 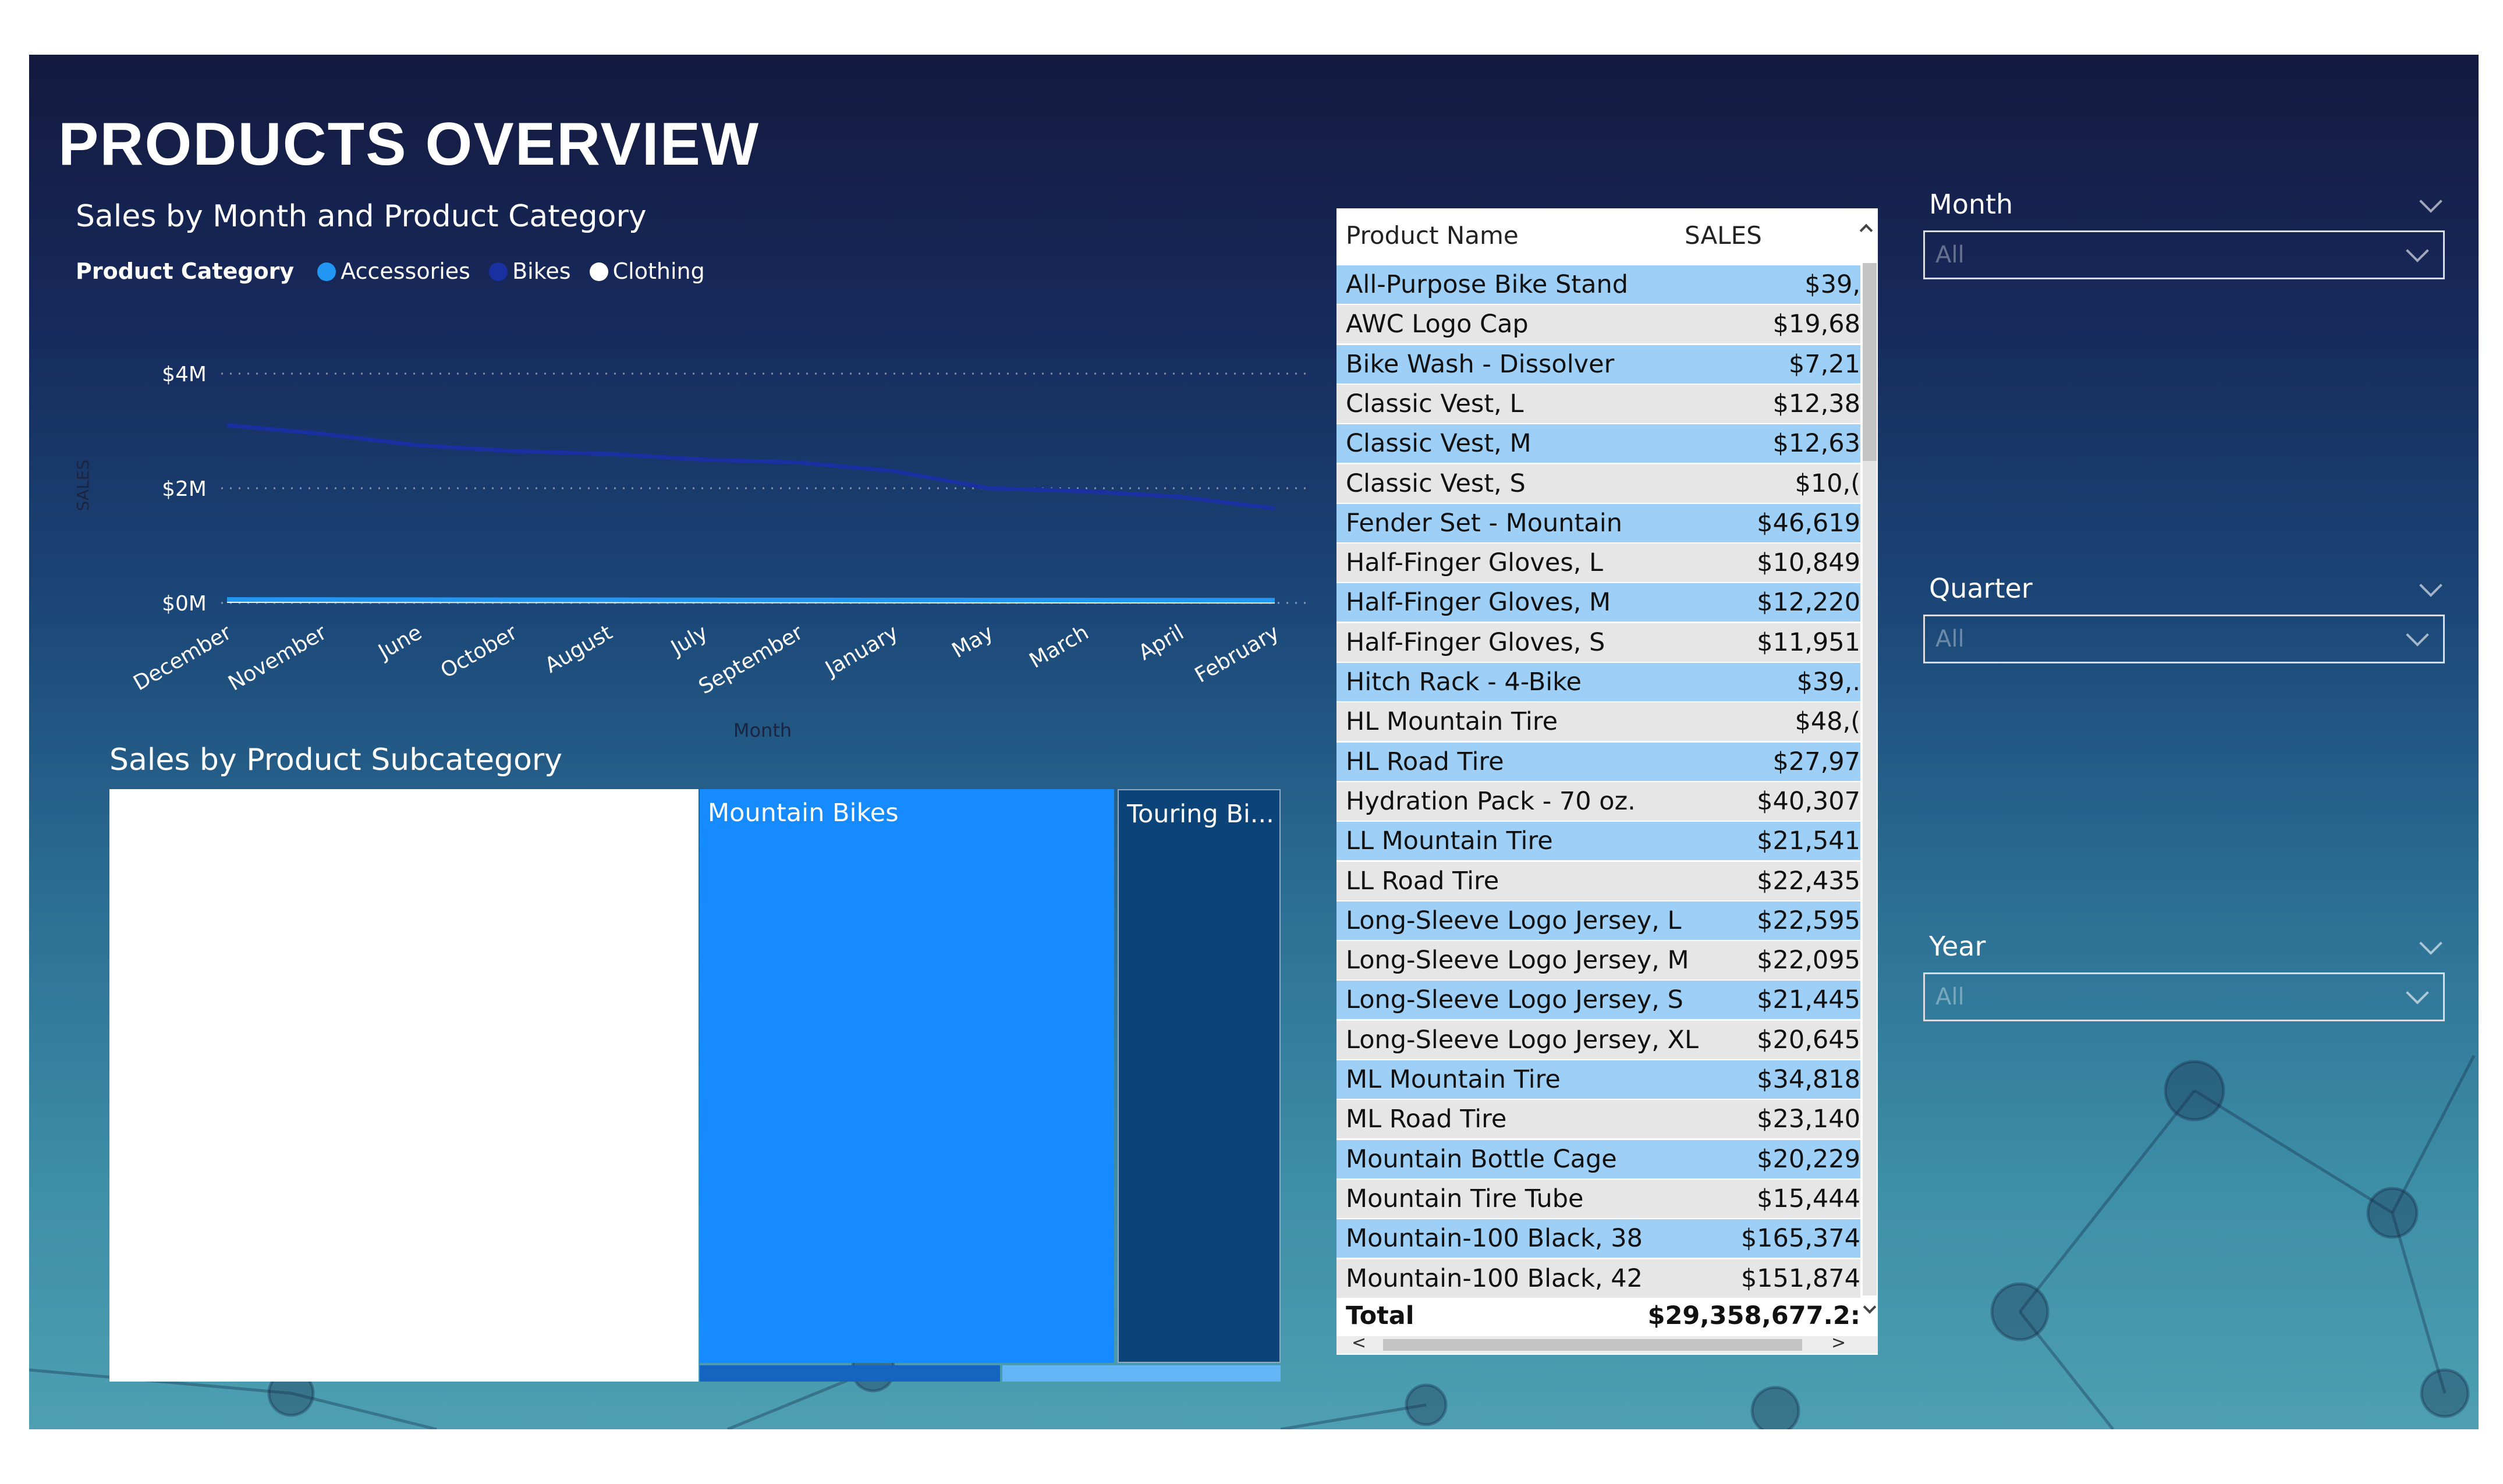 What do you see at coordinates (973, 641) in the screenshot?
I see `x-tick-label: May` at bounding box center [973, 641].